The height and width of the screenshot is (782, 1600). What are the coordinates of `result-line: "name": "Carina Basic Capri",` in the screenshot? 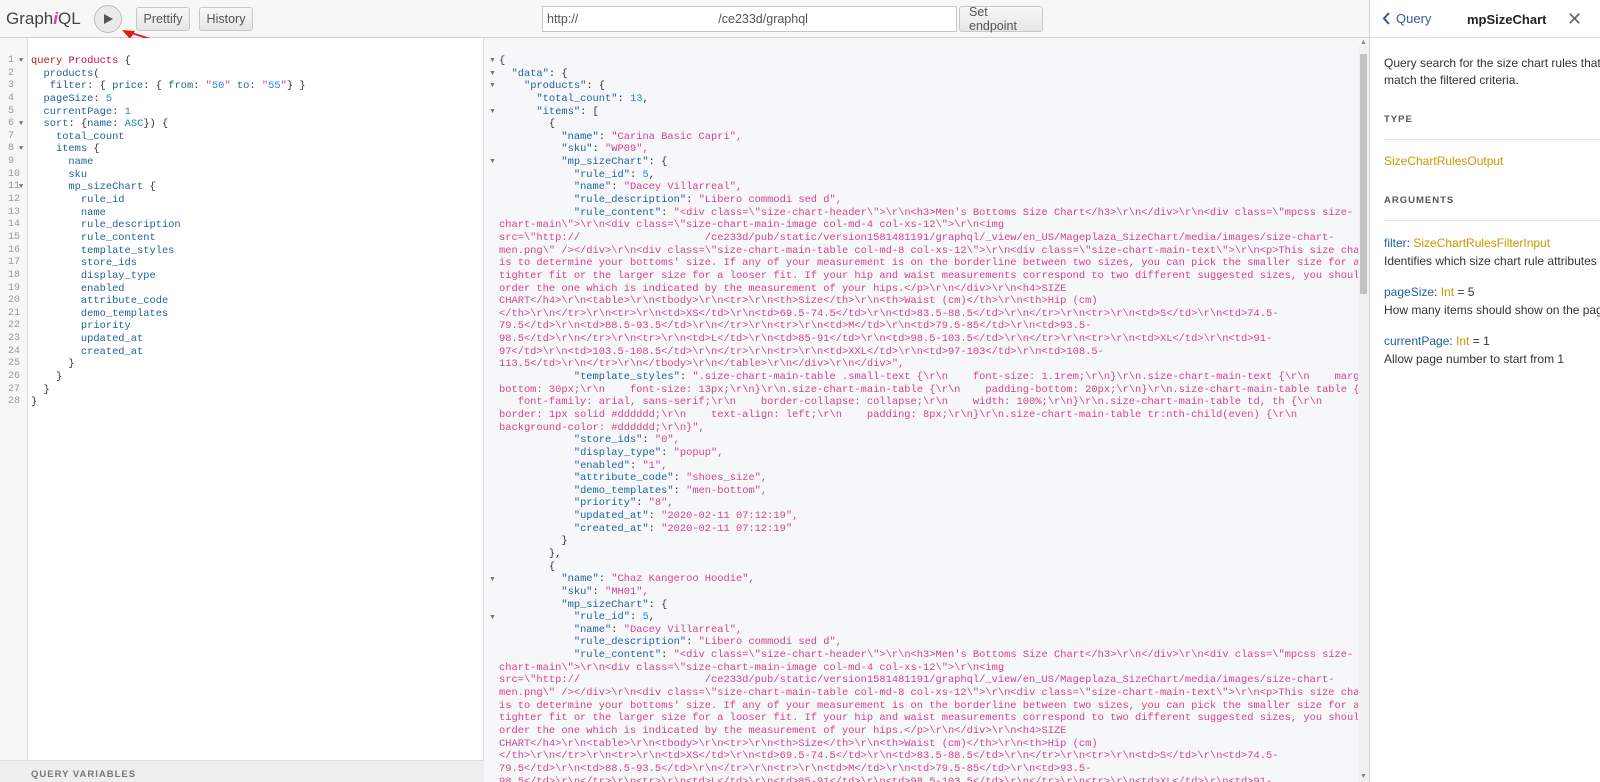 It's located at (652, 136).